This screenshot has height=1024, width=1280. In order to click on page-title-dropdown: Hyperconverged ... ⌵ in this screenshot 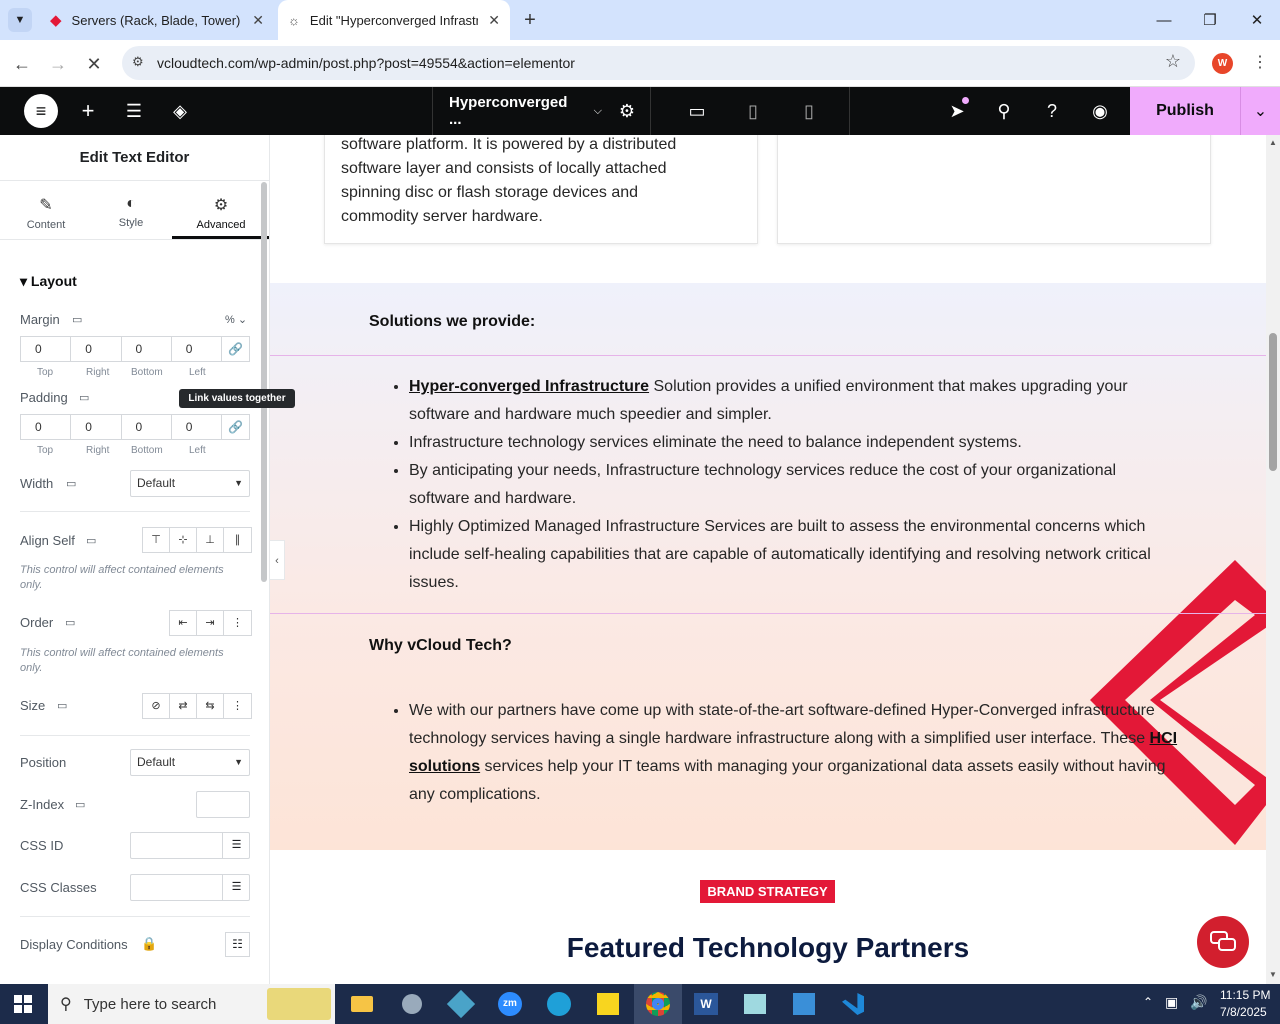, I will do `click(517, 111)`.